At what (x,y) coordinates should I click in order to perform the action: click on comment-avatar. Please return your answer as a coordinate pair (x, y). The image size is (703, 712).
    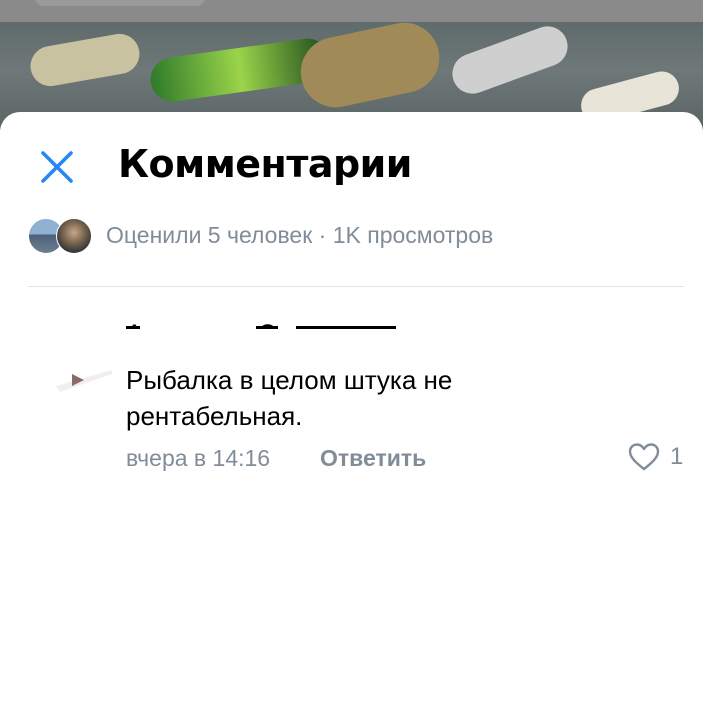
    Looking at the image, I should click on (84, 381).